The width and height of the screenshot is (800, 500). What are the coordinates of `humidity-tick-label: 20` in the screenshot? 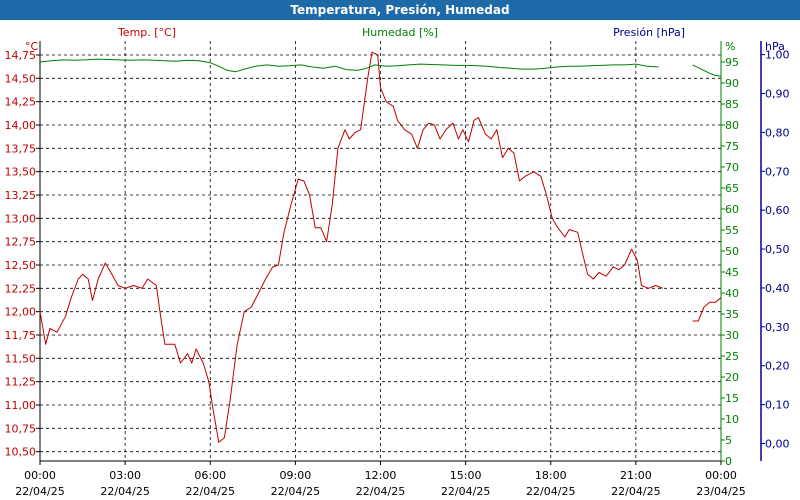 It's located at (732, 377).